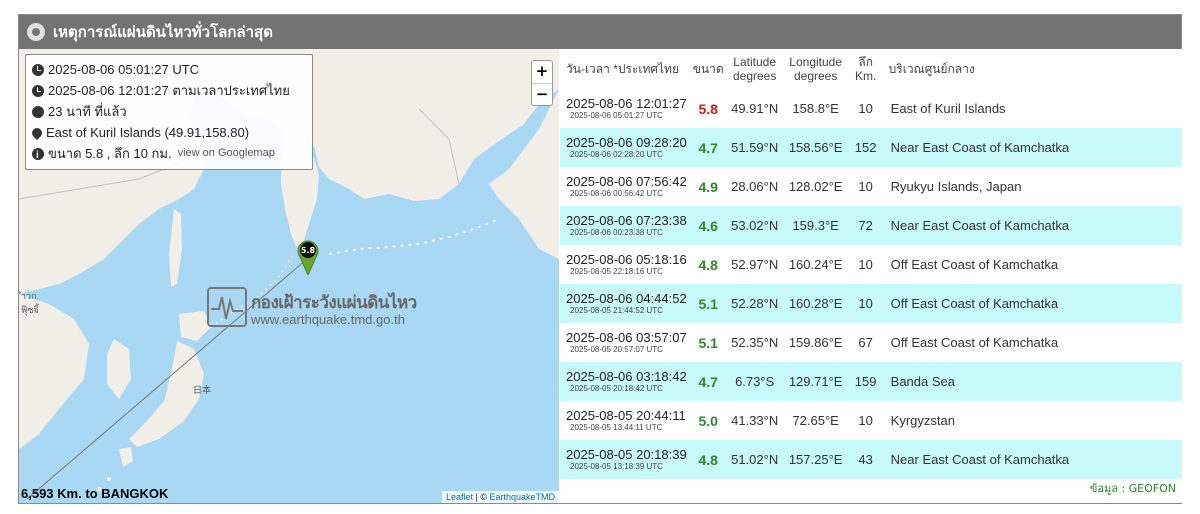 The width and height of the screenshot is (1200, 514). I want to click on data-source: ข้อมูล : GEOFON, so click(1132, 488).